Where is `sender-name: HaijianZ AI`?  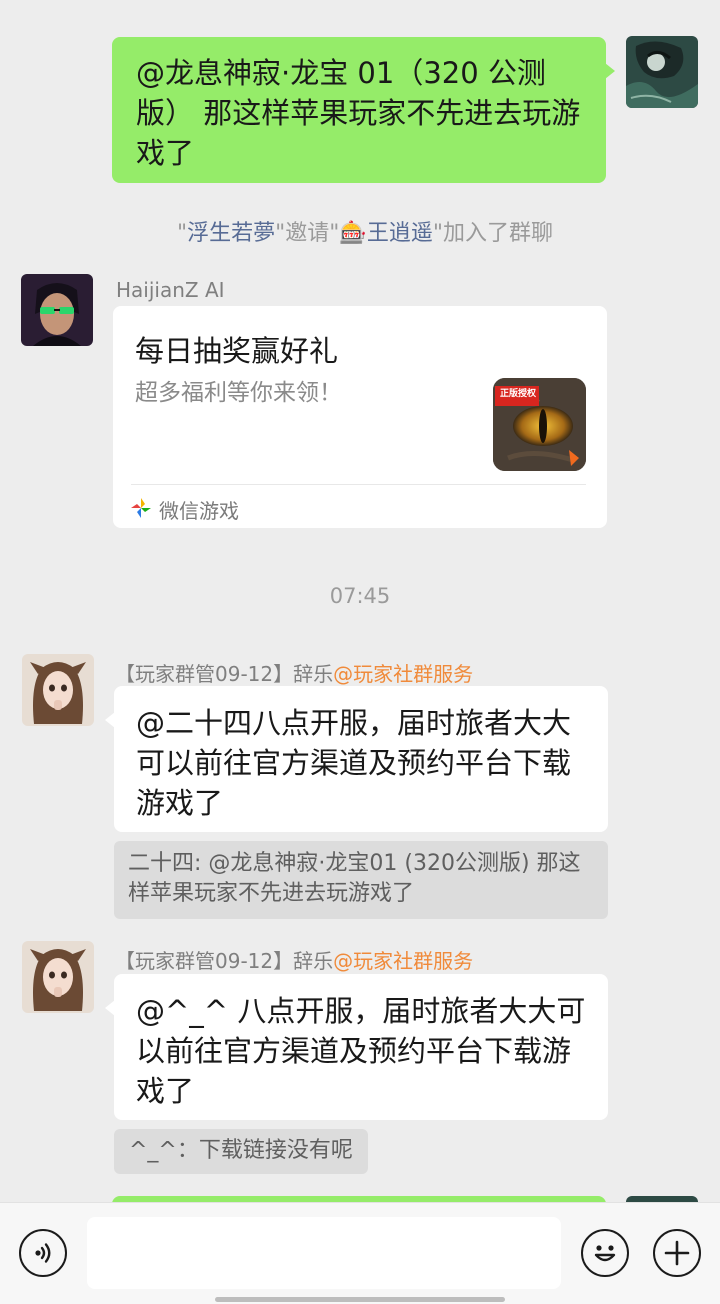 sender-name: HaijianZ AI is located at coordinates (170, 290).